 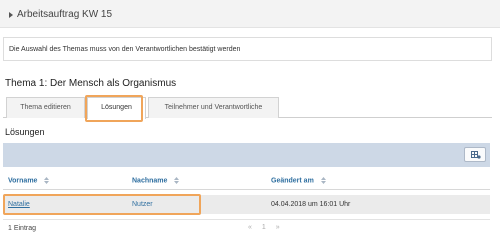 What do you see at coordinates (25, 132) in the screenshot?
I see `section-title: Lösungen` at bounding box center [25, 132].